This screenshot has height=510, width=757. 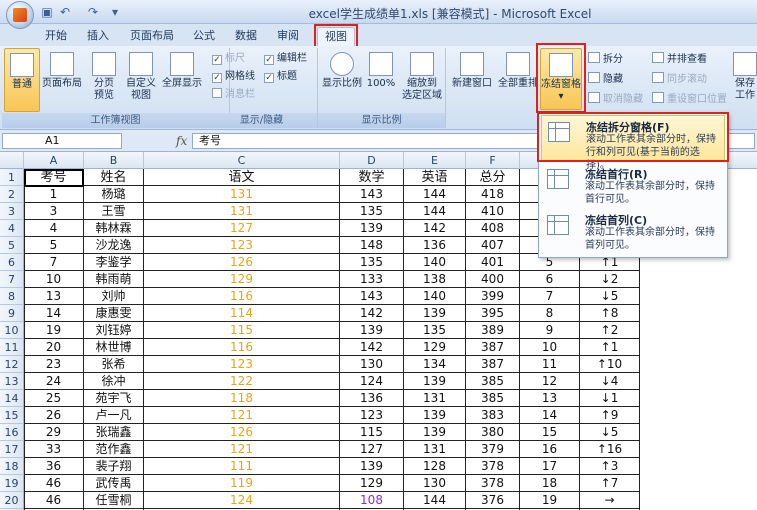 What do you see at coordinates (550, 296) in the screenshot?
I see `table-cell: 7` at bounding box center [550, 296].